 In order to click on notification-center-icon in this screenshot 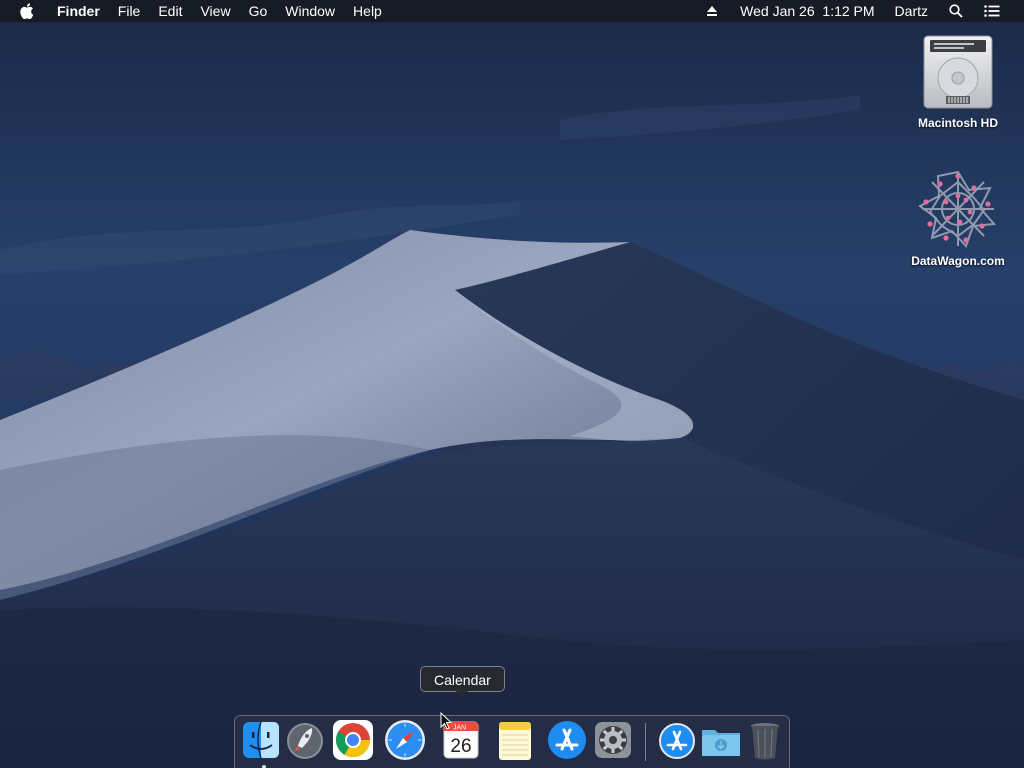, I will do `click(992, 11)`.